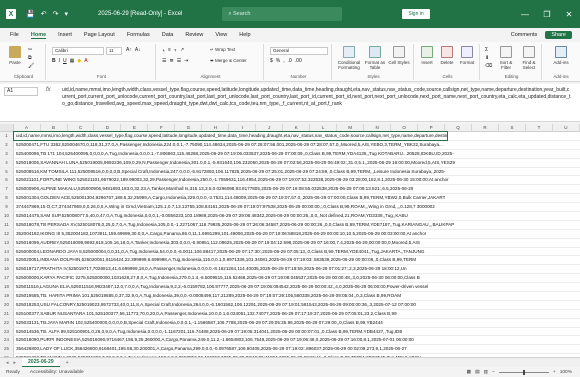  Describe the element at coordinates (7, 304) in the screenshot. I see `row-number: 20` at that location.